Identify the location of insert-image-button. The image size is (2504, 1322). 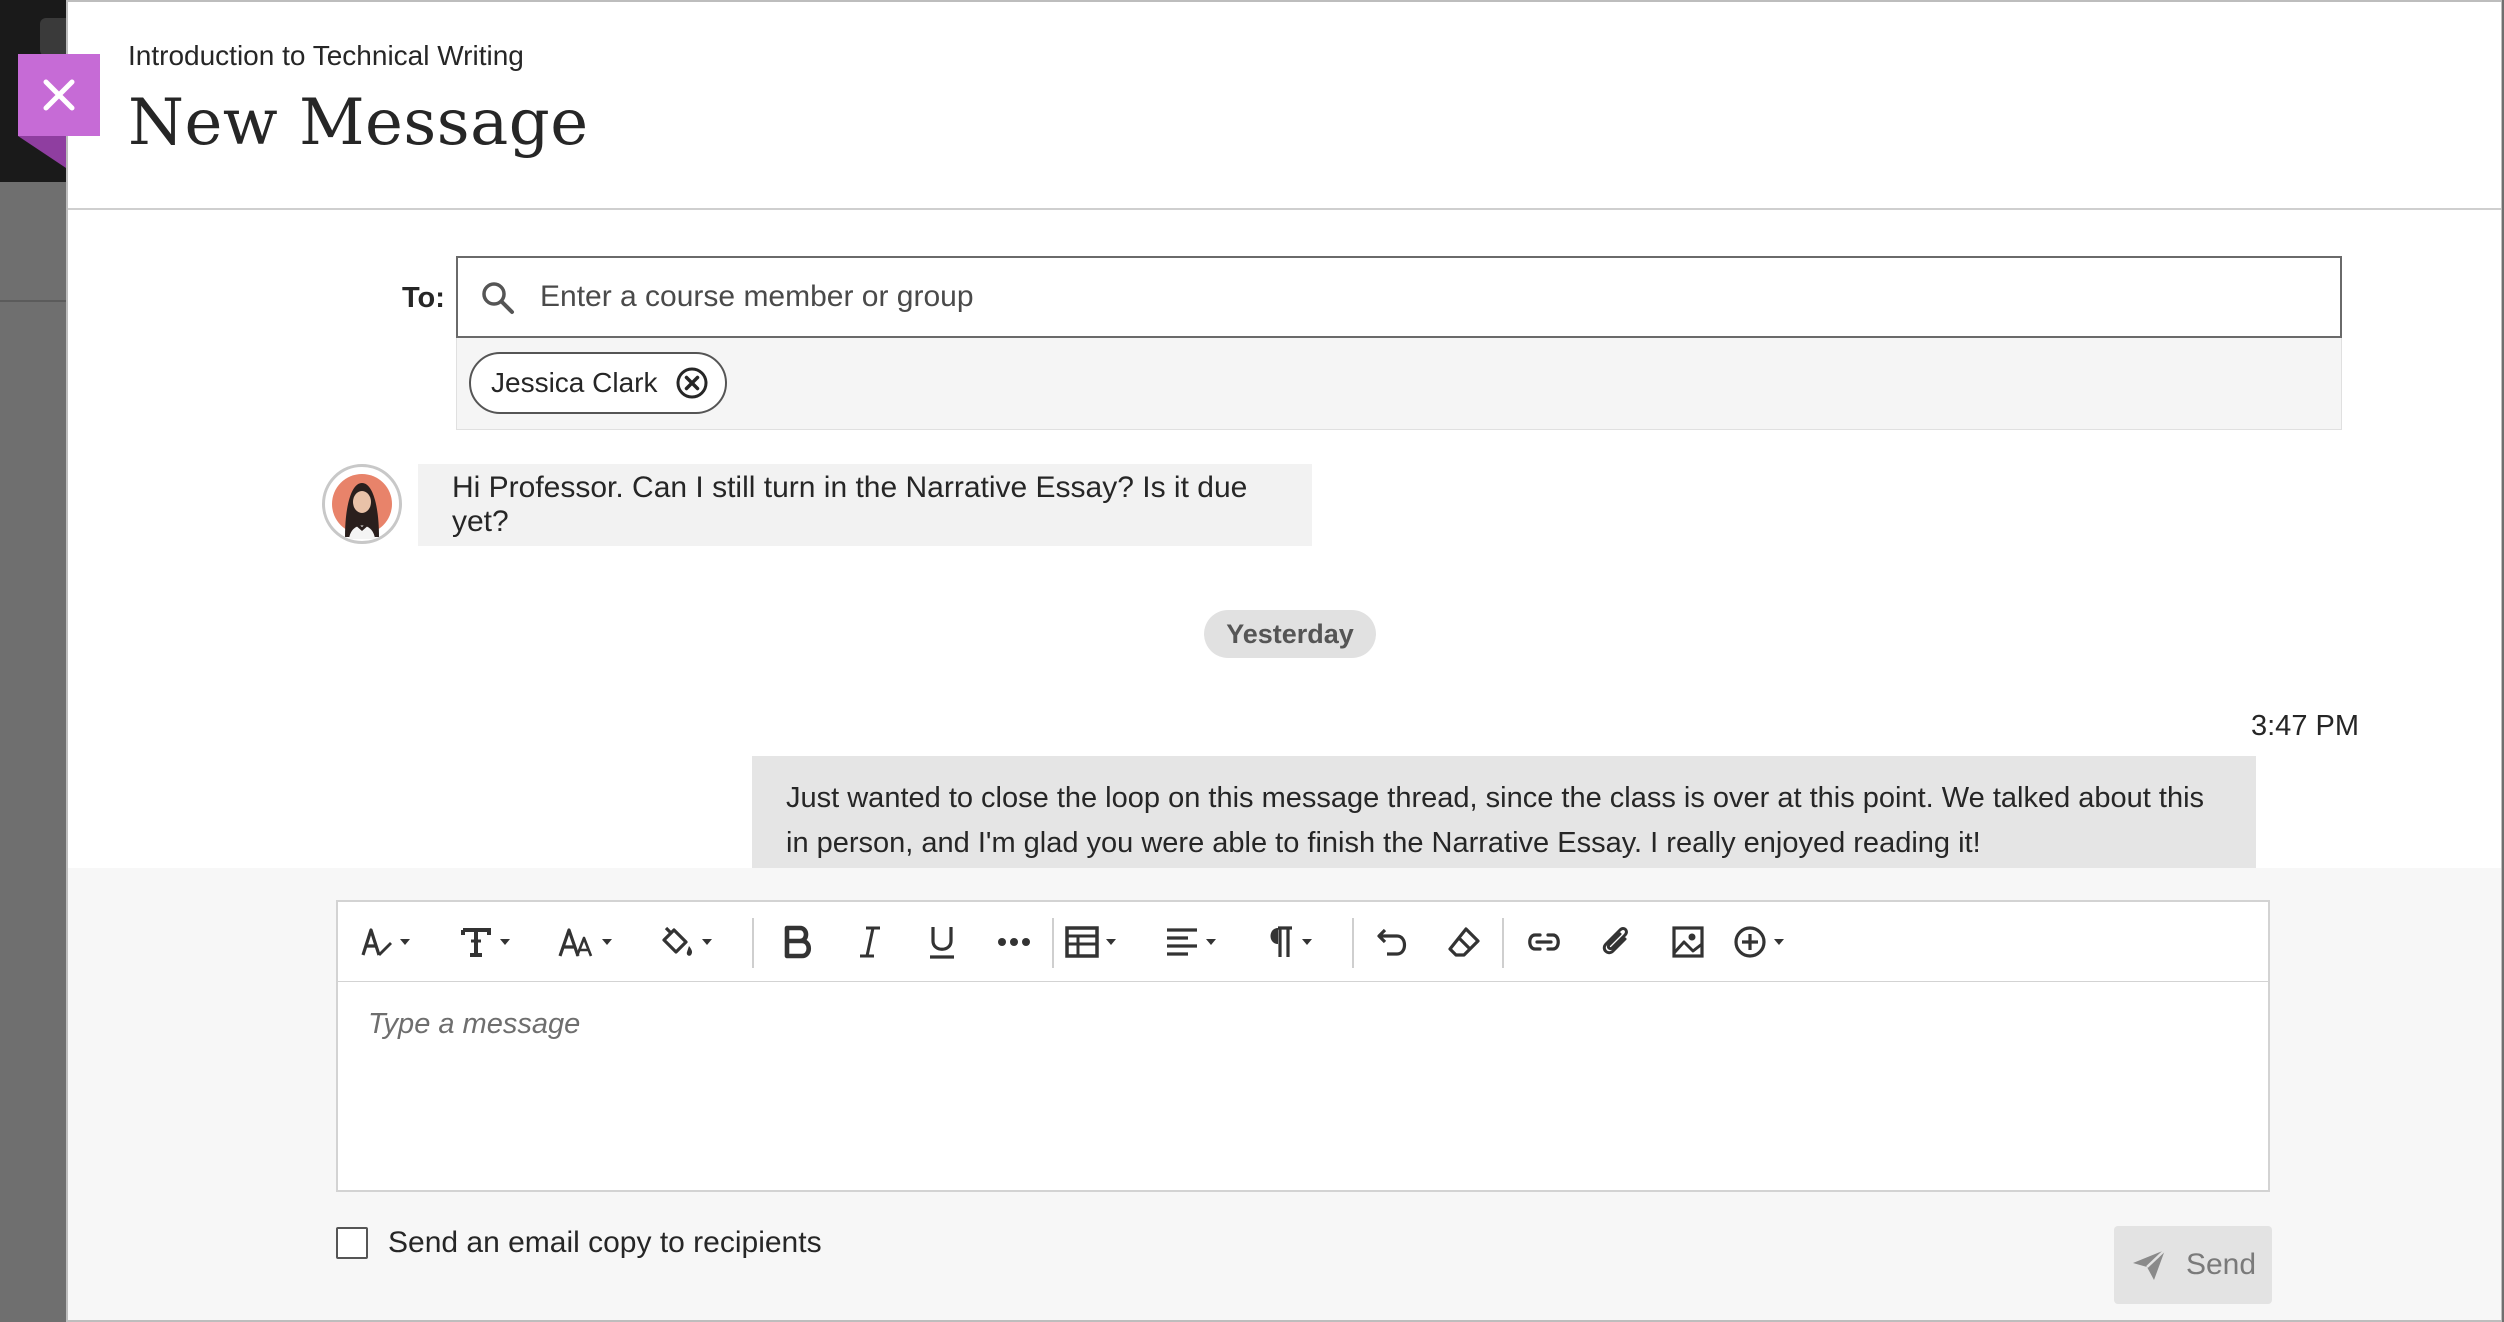
(1688, 942).